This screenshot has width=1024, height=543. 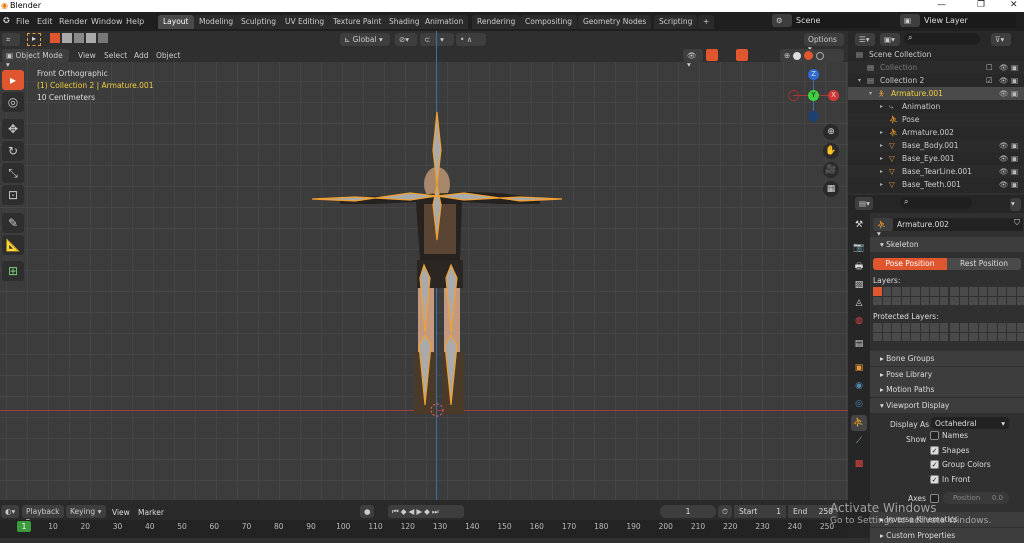 What do you see at coordinates (13, 195) in the screenshot?
I see `transform-tool: ⊡` at bounding box center [13, 195].